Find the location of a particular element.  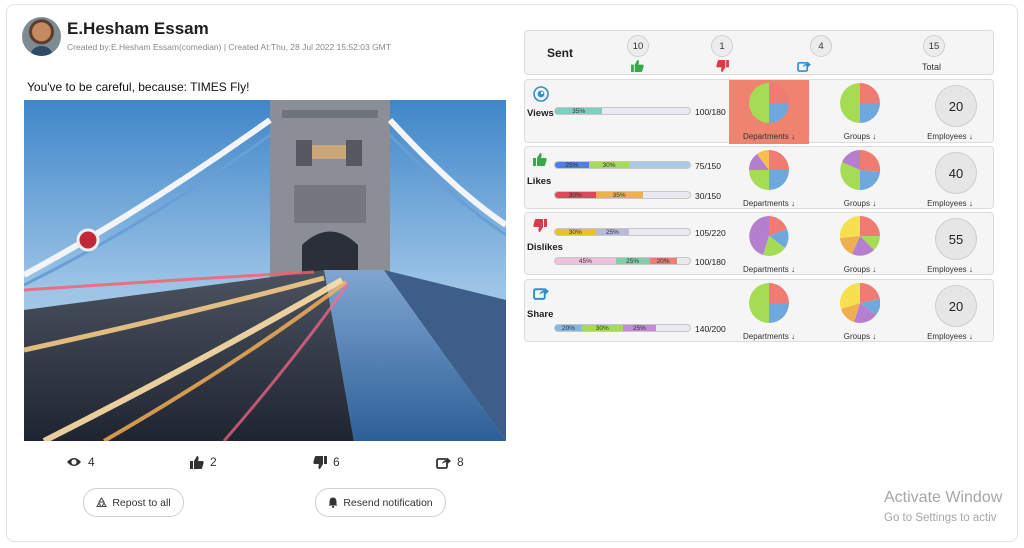

views-departments-chart: Departments ↓ is located at coordinates (769, 112).